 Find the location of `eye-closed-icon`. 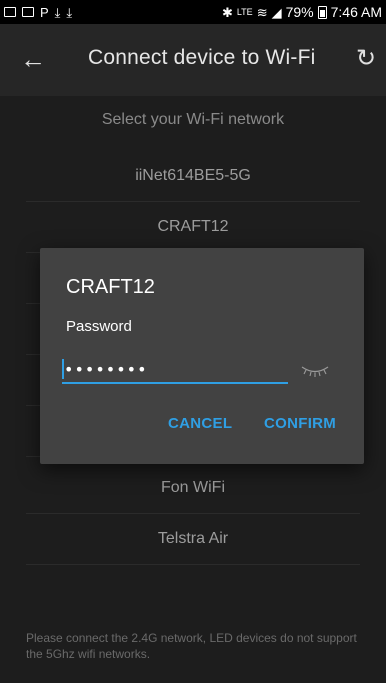

eye-closed-icon is located at coordinates (315, 370).